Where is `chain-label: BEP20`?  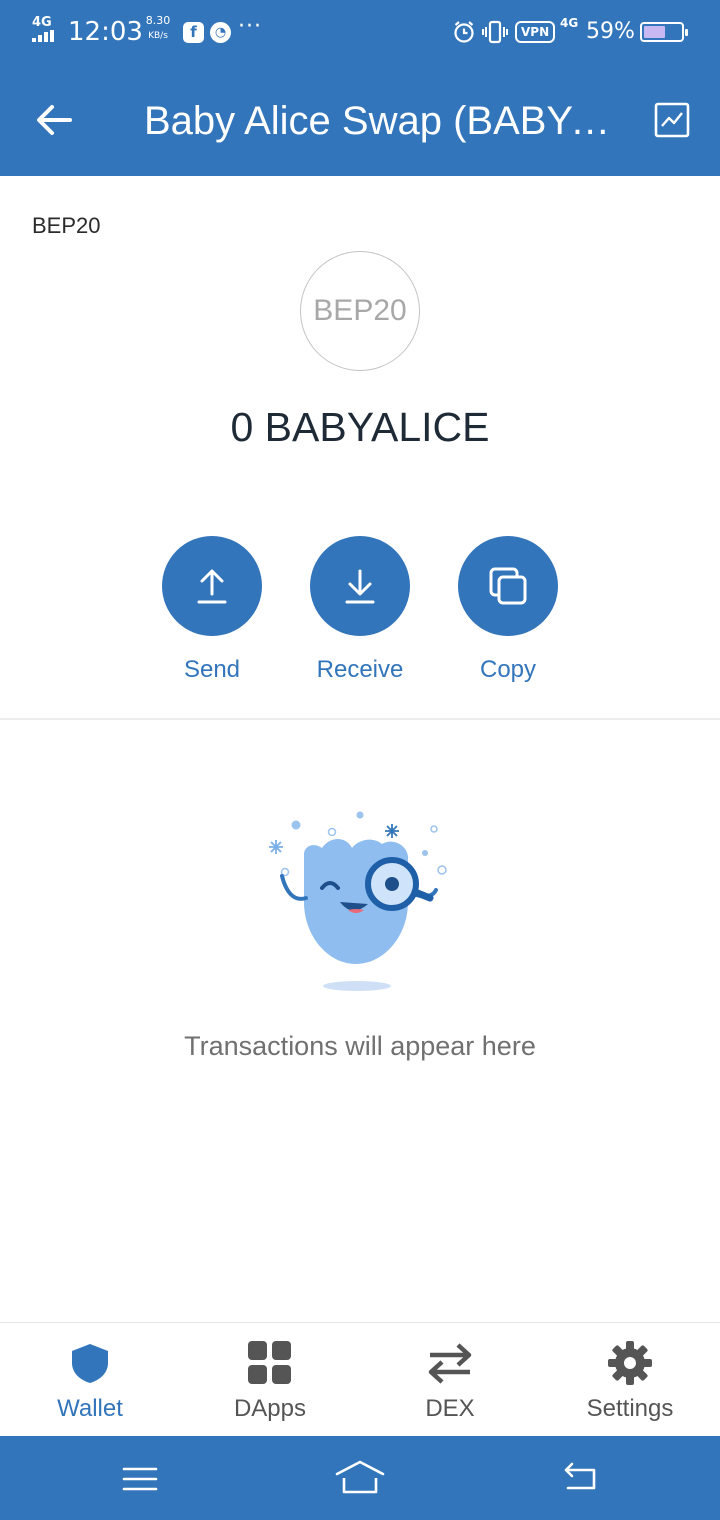 chain-label: BEP20 is located at coordinates (66, 225).